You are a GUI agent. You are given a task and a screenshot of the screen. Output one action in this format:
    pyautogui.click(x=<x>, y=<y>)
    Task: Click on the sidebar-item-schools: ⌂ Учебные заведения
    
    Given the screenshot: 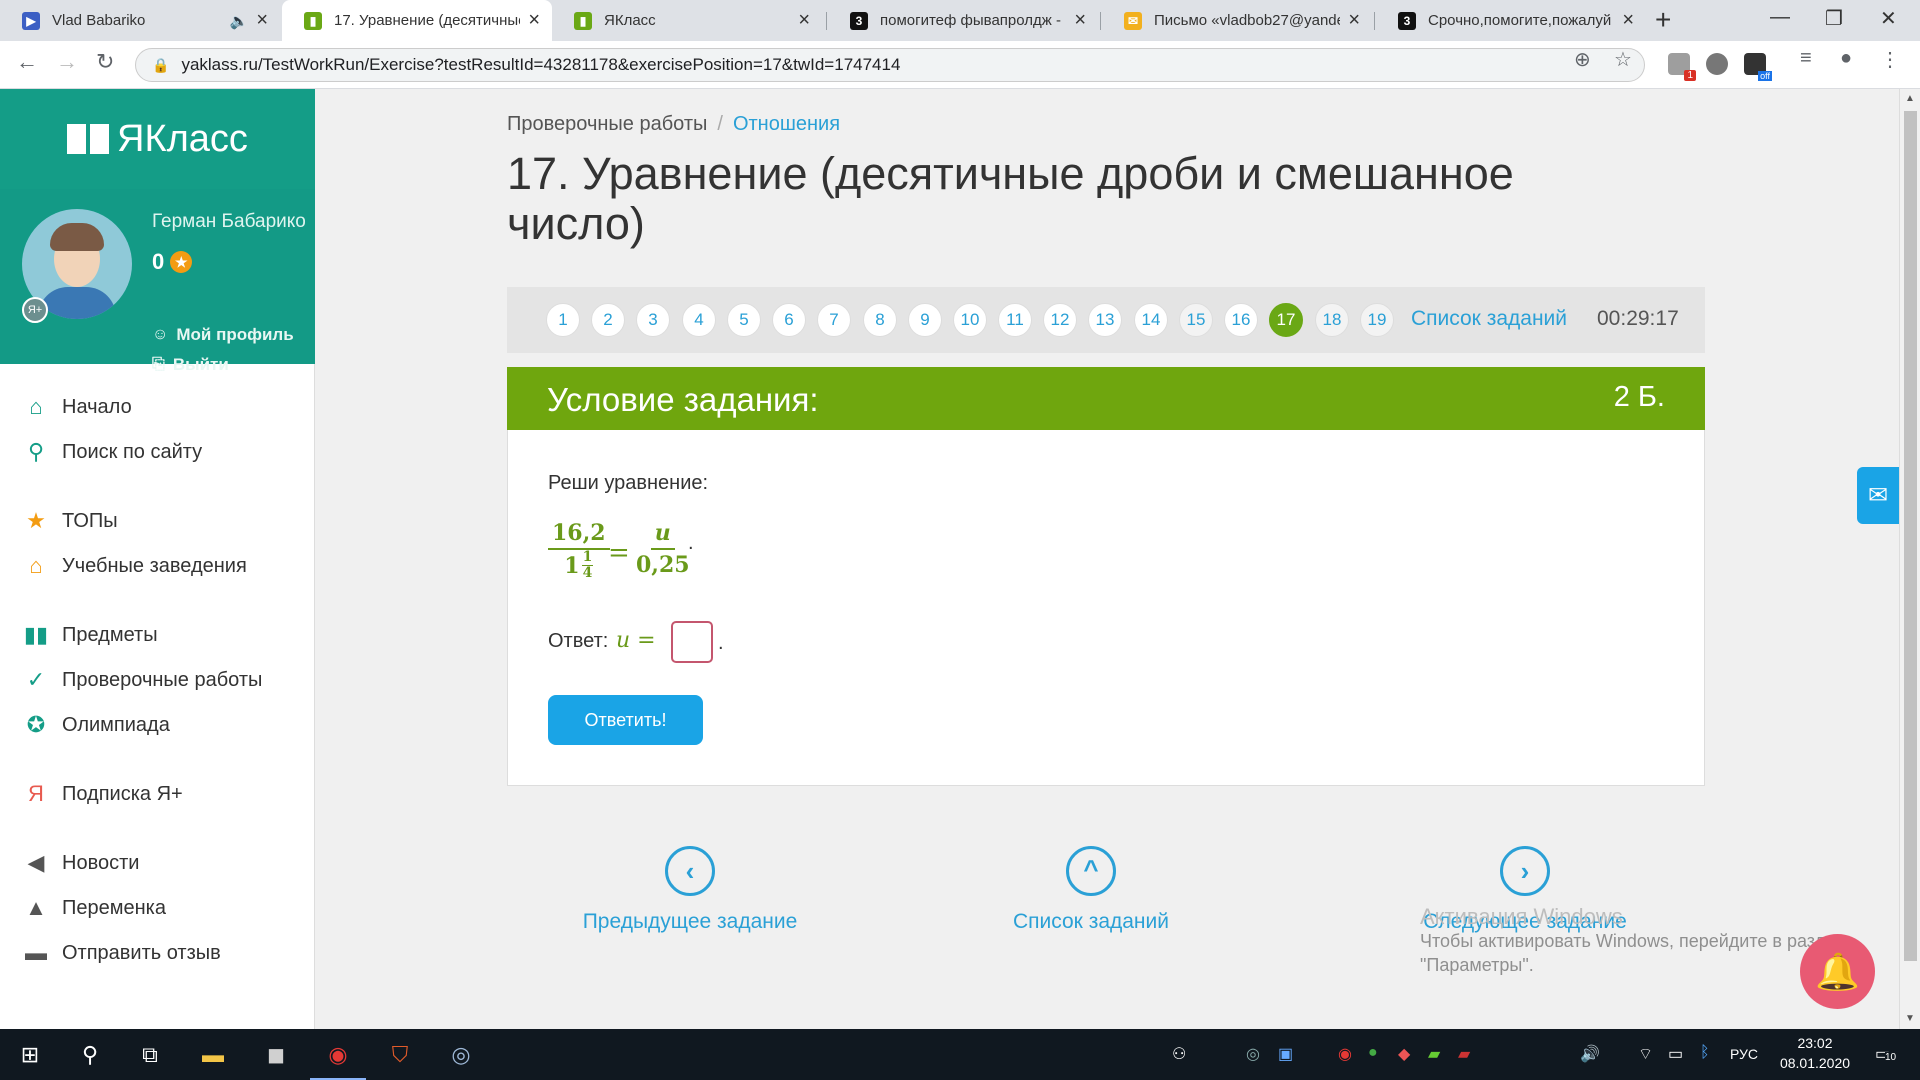 What is the action you would take?
    pyautogui.click(x=134, y=566)
    